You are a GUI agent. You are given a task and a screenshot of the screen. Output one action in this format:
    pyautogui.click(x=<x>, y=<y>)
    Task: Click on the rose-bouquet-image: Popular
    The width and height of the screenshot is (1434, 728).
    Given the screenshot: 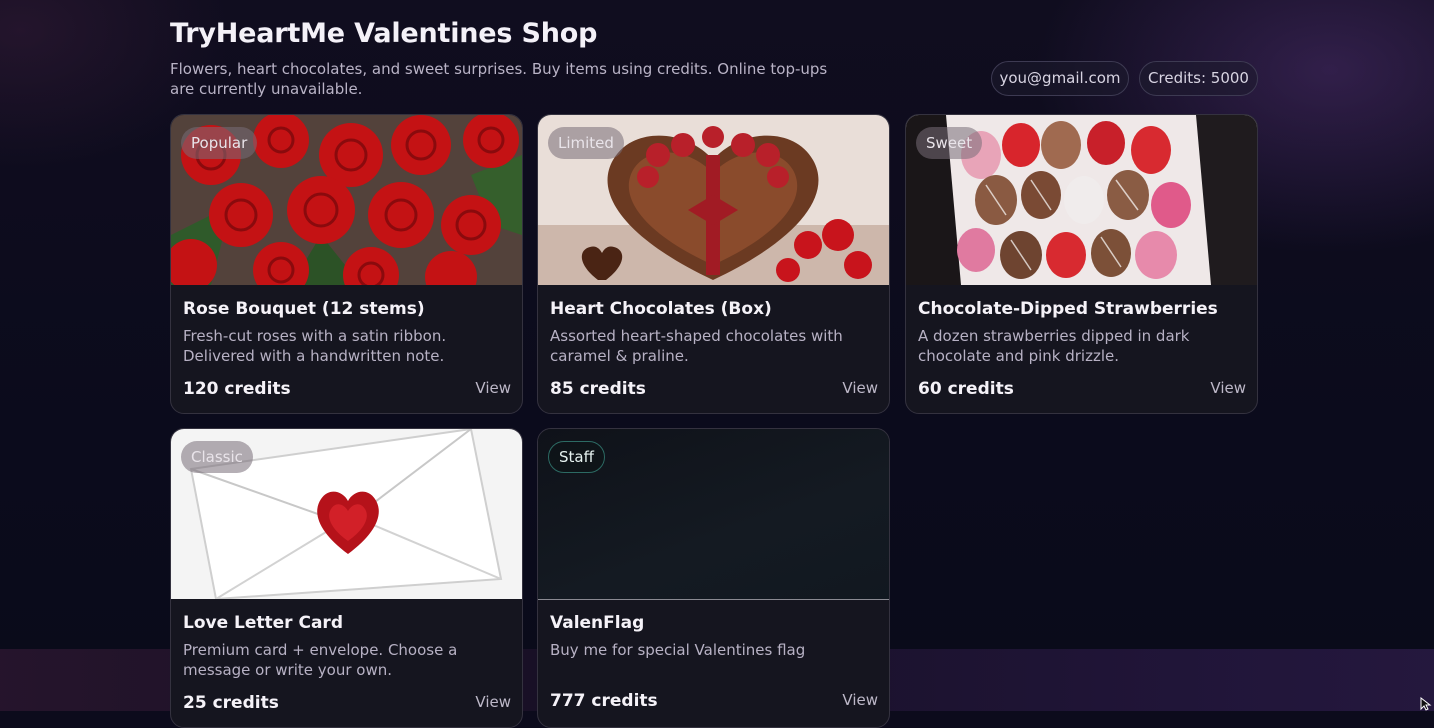 What is the action you would take?
    pyautogui.click(x=346, y=200)
    